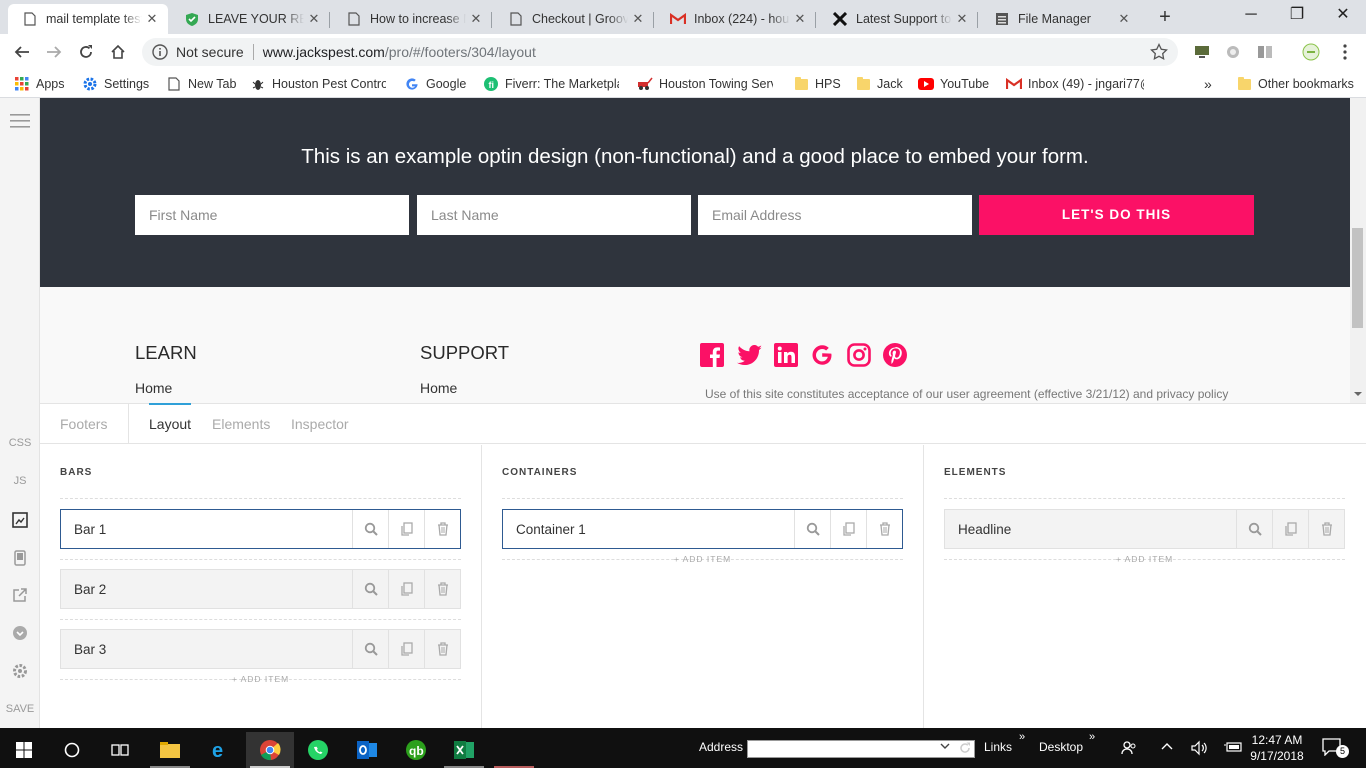 This screenshot has height=768, width=1366. I want to click on back-button, so click(22, 52).